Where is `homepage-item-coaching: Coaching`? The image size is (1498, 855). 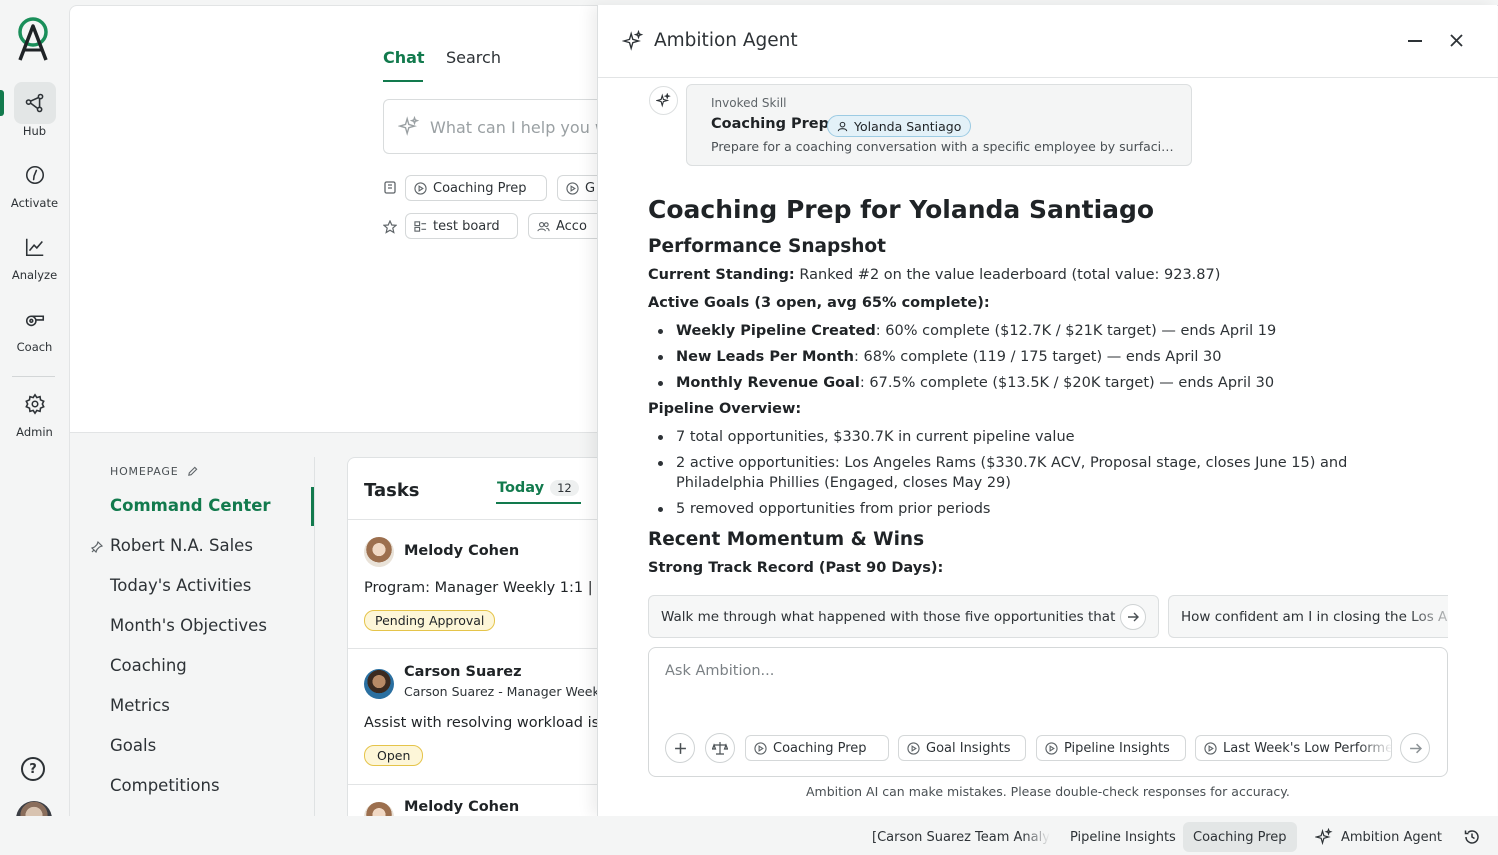 homepage-item-coaching: Coaching is located at coordinates (148, 665).